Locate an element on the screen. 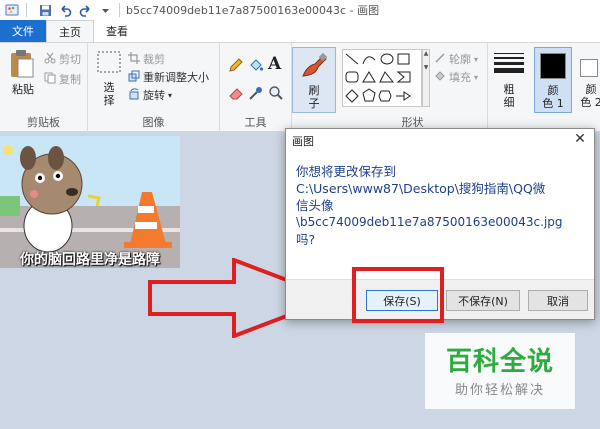 The image size is (600, 429). redo-icon is located at coordinates (85, 10).